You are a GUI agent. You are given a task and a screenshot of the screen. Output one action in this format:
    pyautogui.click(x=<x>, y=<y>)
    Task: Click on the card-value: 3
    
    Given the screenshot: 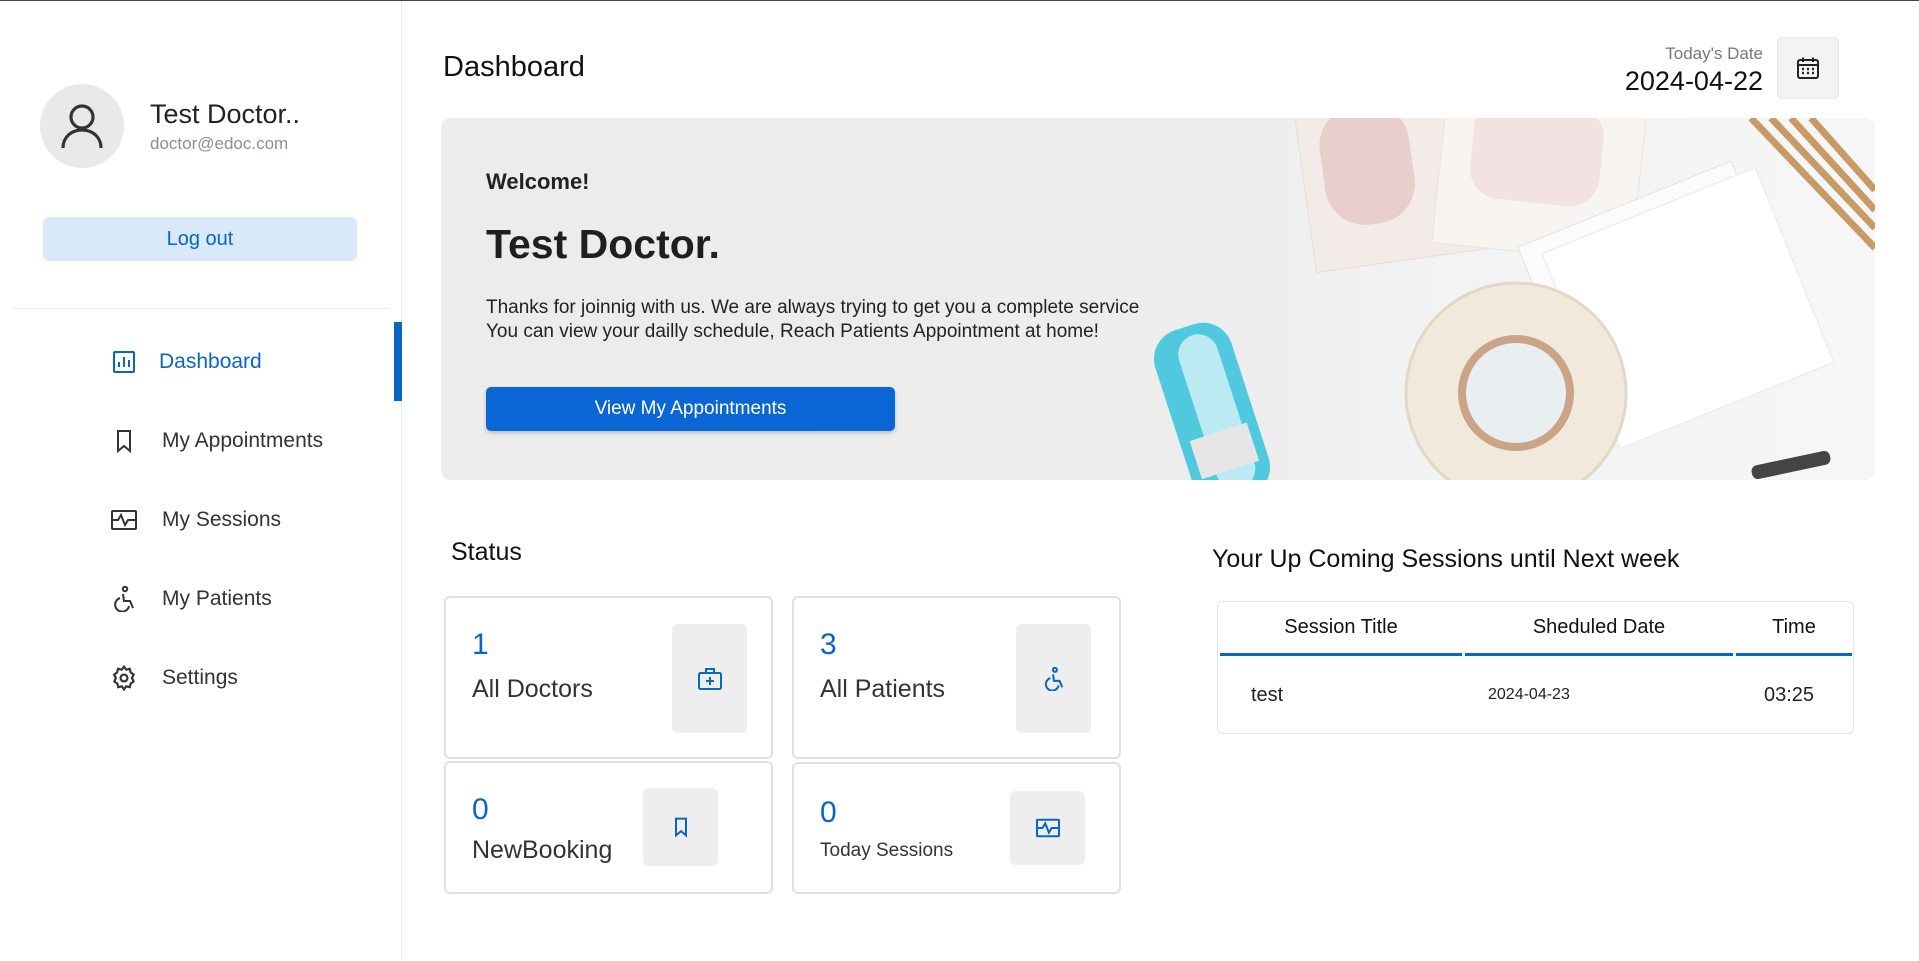 What is the action you would take?
    pyautogui.click(x=828, y=644)
    